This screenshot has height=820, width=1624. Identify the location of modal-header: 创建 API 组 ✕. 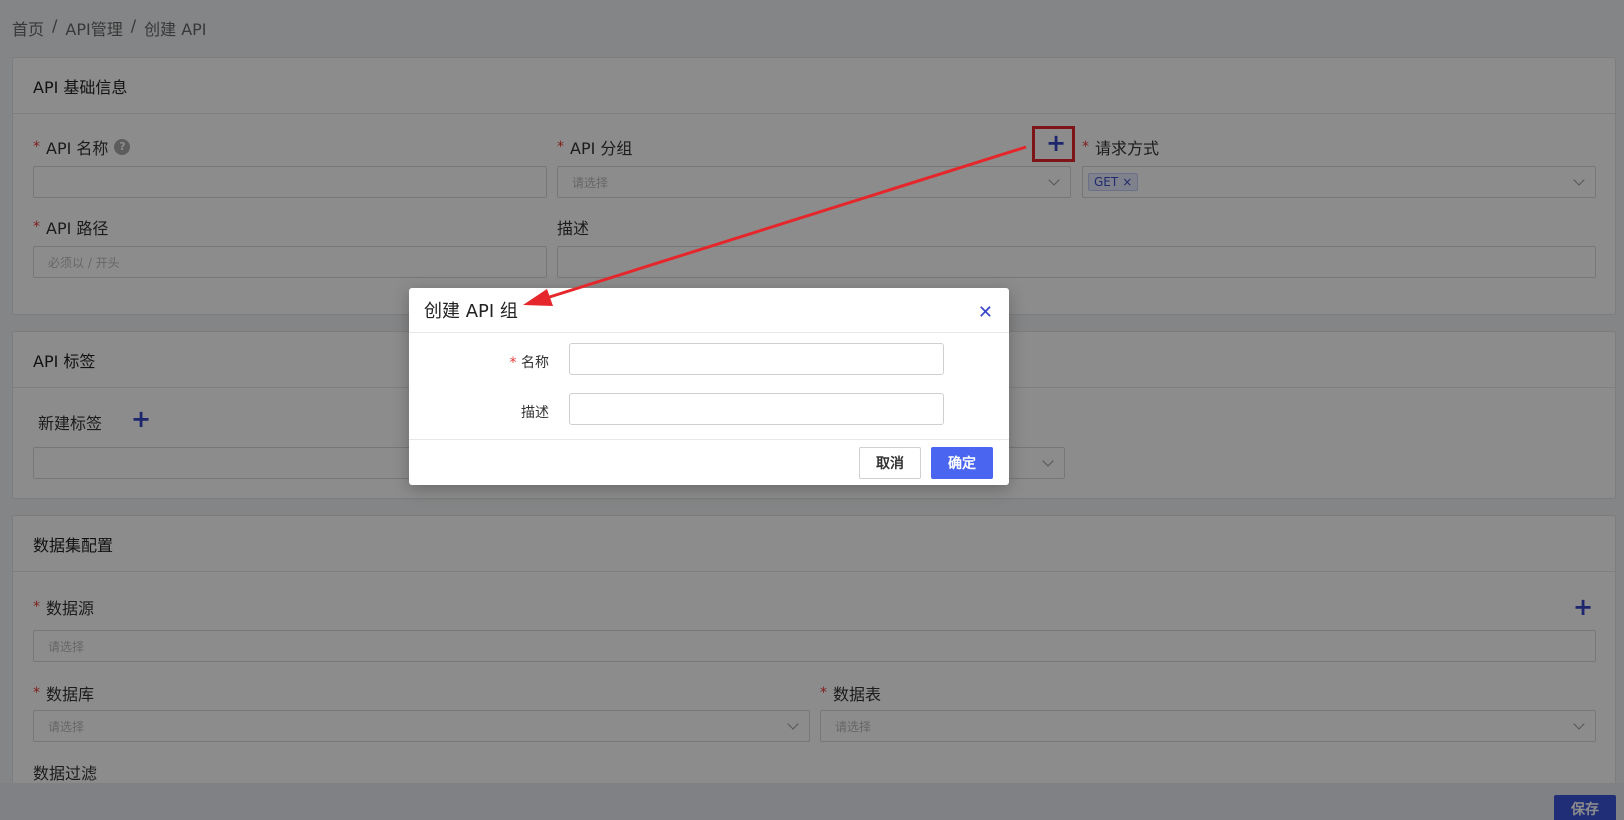
(709, 310).